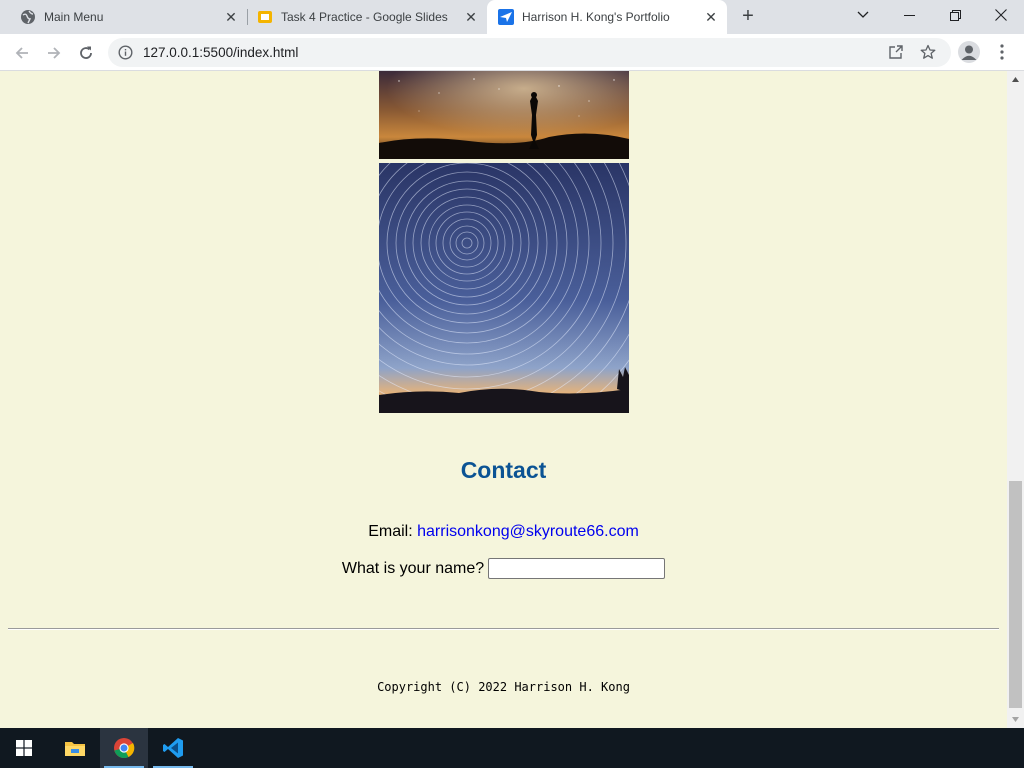  Describe the element at coordinates (125, 55) in the screenshot. I see `site-info-icon` at that location.